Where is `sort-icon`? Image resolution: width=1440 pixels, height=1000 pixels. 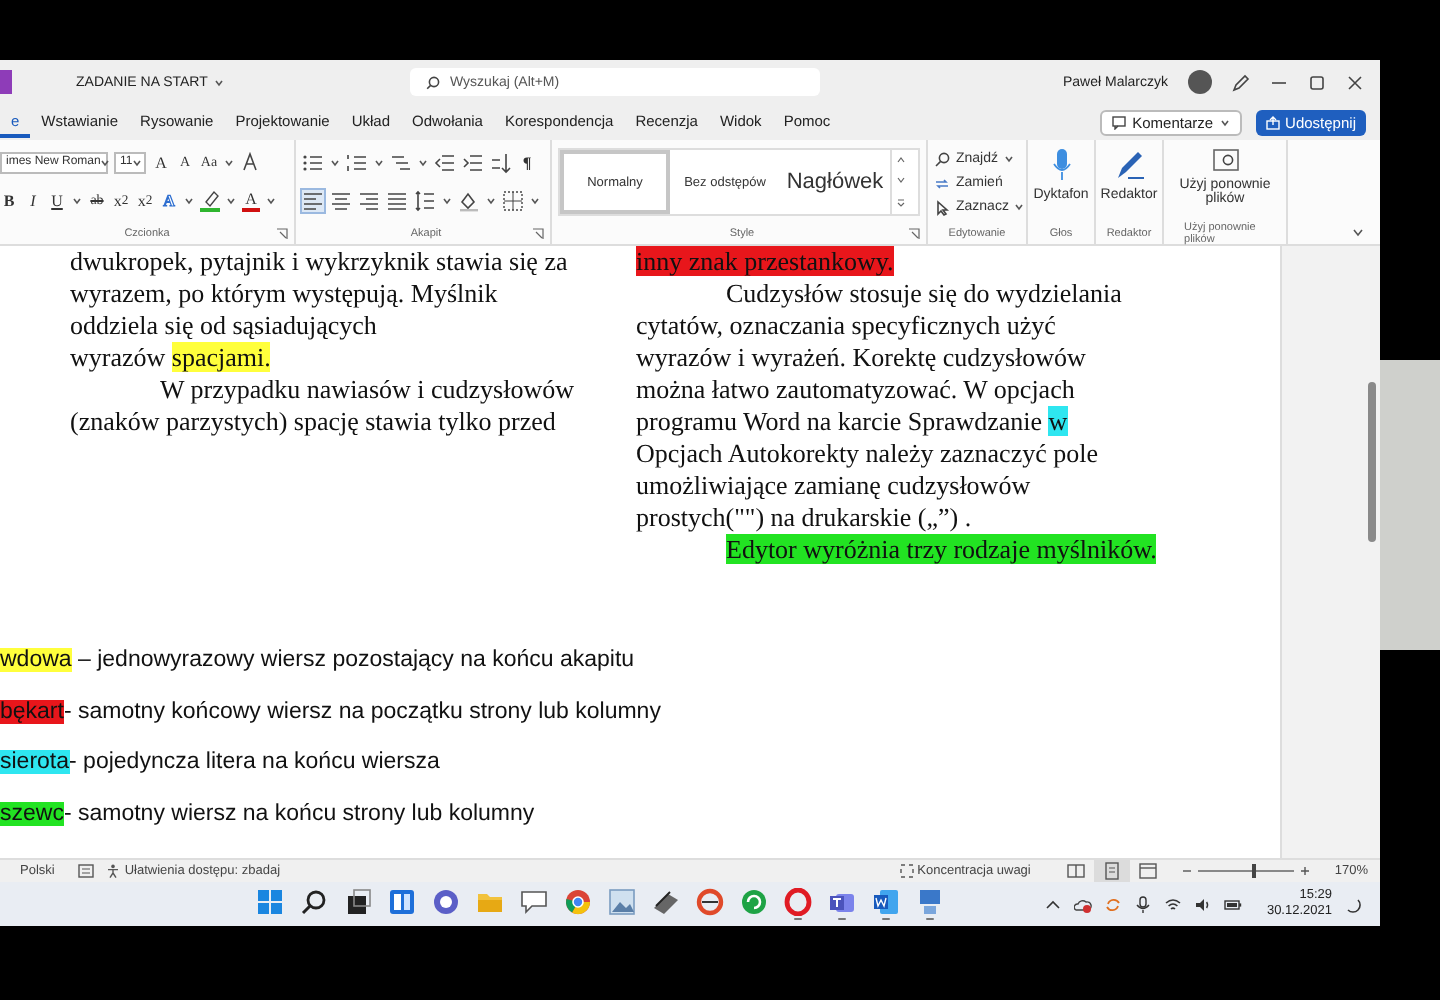 sort-icon is located at coordinates (501, 162).